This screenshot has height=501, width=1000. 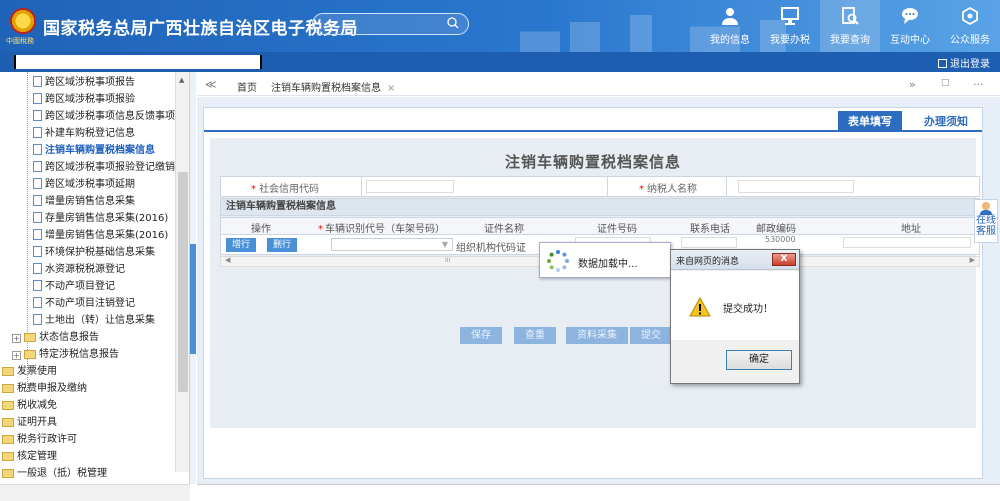 I want to click on tree-item: 跨区域涉税事项延期, so click(x=84, y=184).